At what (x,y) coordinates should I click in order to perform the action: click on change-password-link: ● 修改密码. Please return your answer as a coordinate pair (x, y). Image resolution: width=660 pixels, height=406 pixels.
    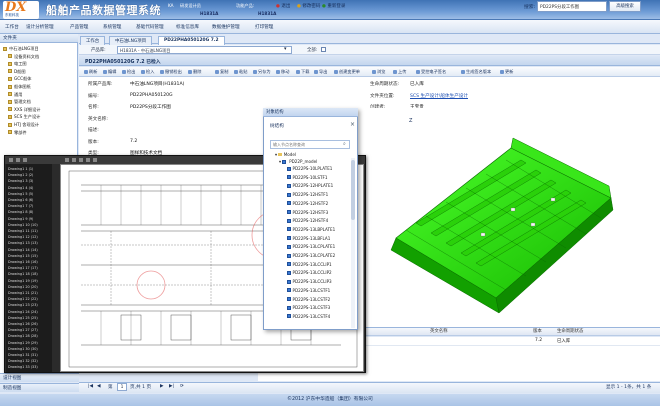
    Looking at the image, I should click on (308, 6).